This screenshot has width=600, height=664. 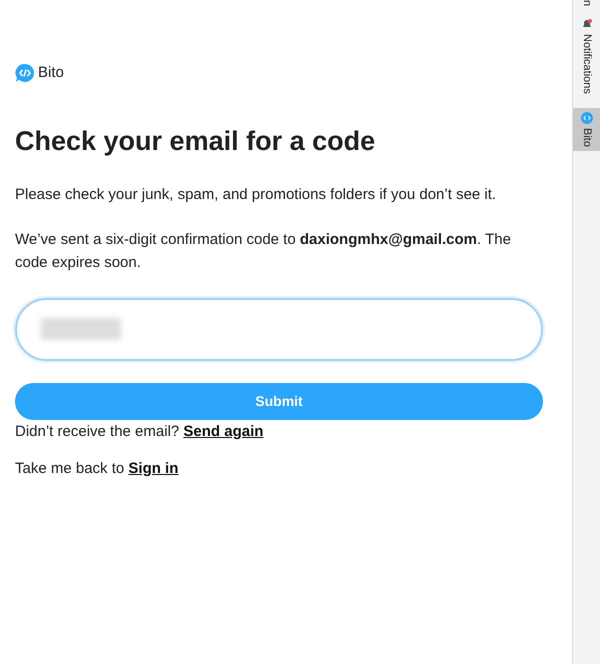 I want to click on resend-link: Send again, so click(x=223, y=431).